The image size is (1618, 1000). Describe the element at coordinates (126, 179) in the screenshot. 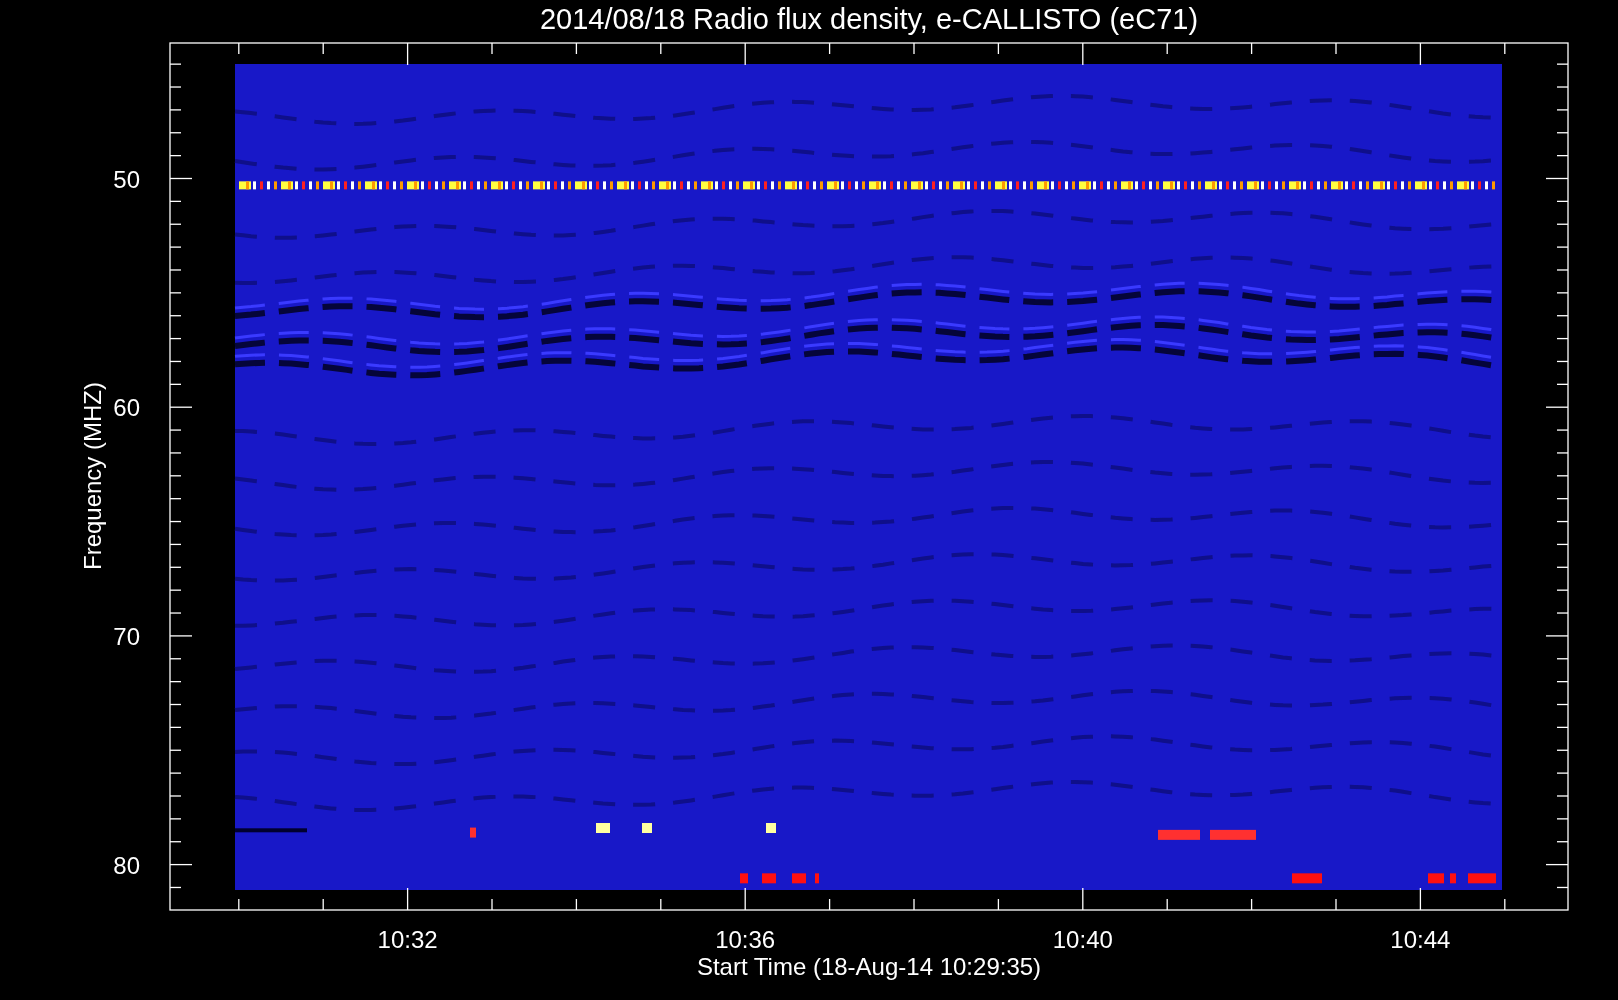

I see `y-tick-label: 50` at that location.